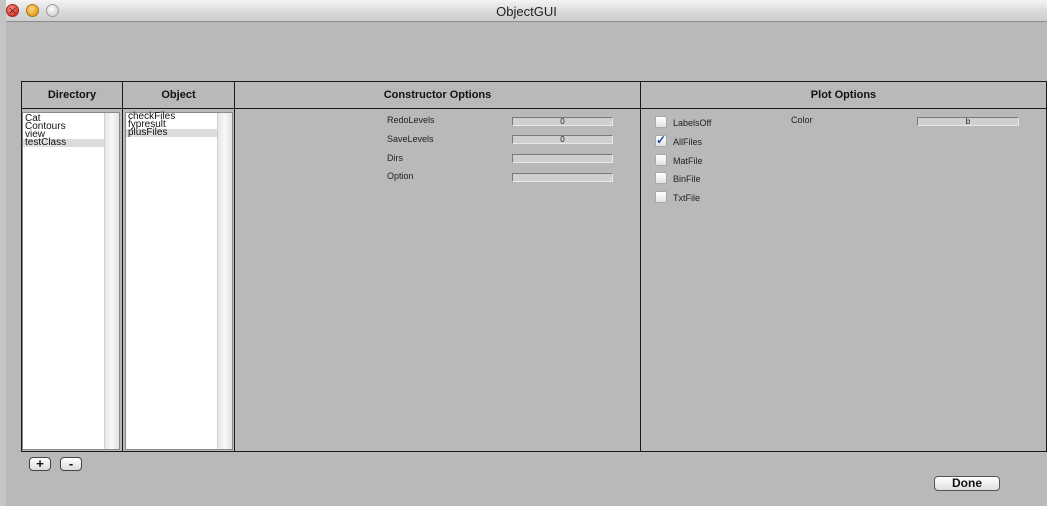 The image size is (1047, 506). What do you see at coordinates (71, 281) in the screenshot?
I see `directory-listbox: Cat Contours view testClass` at bounding box center [71, 281].